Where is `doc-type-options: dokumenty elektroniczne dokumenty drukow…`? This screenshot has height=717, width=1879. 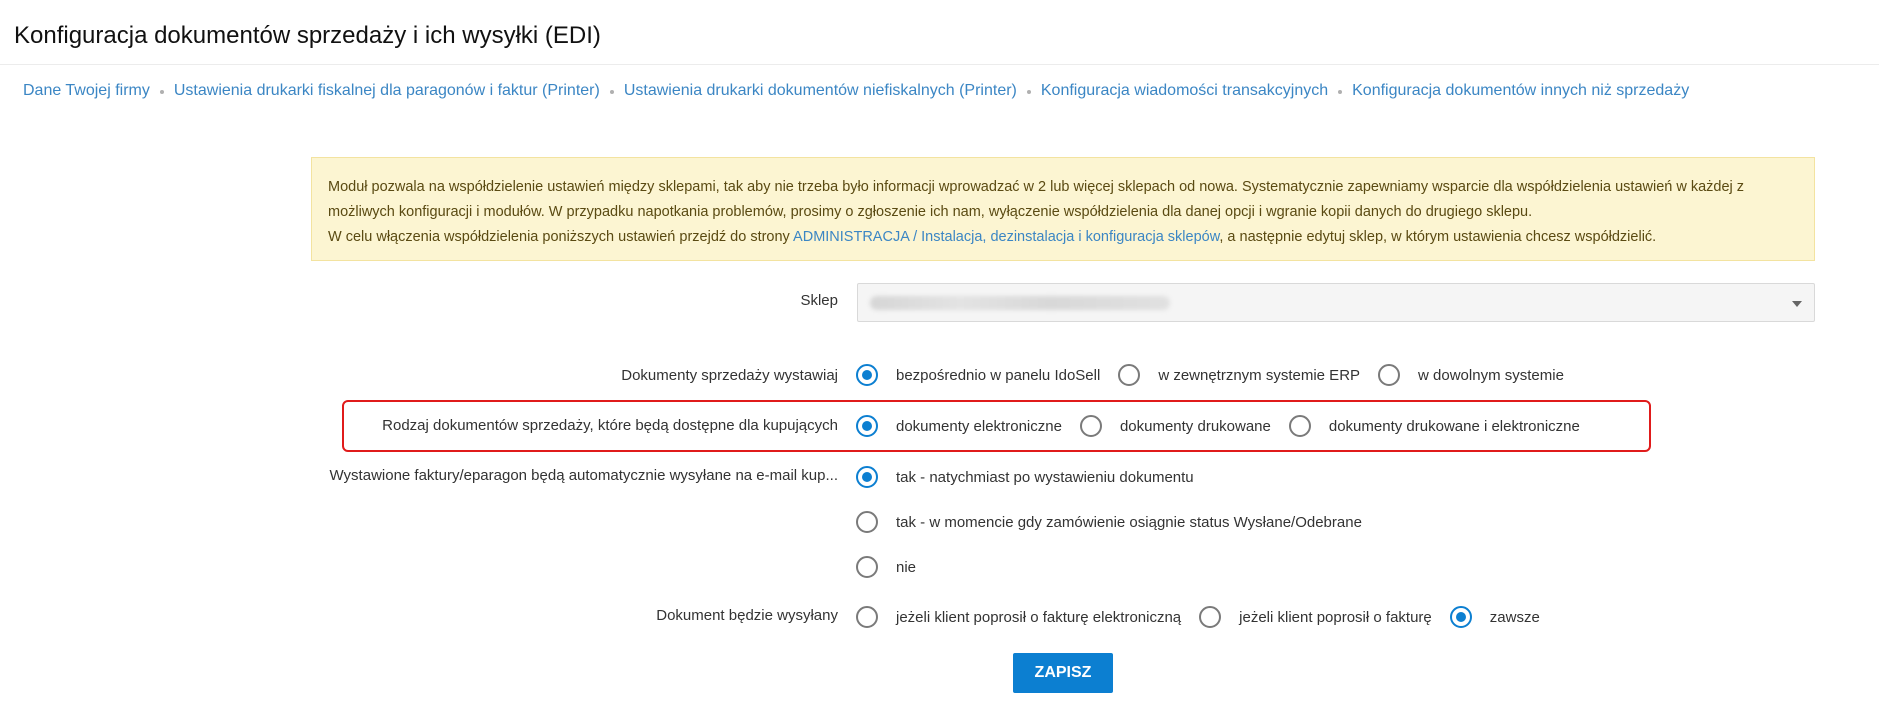 doc-type-options: dokumenty elektroniczne dokumenty drukow… is located at coordinates (1227, 426).